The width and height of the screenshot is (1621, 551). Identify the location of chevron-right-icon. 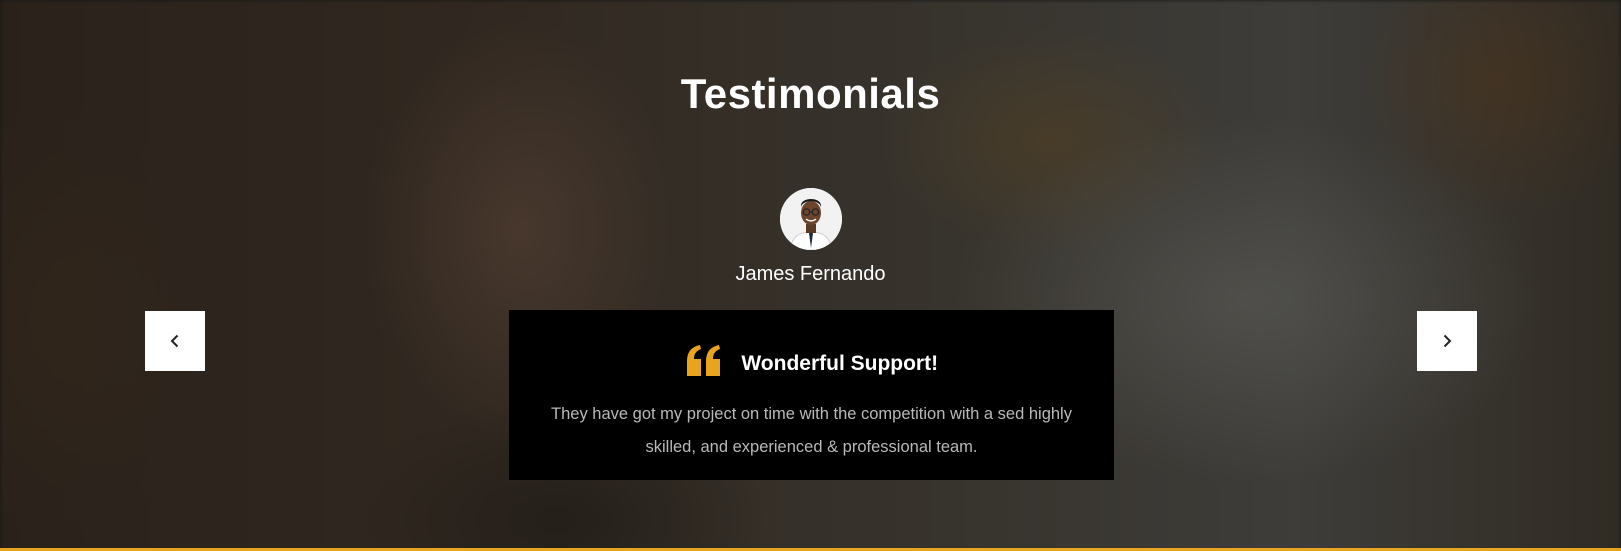
(1447, 341).